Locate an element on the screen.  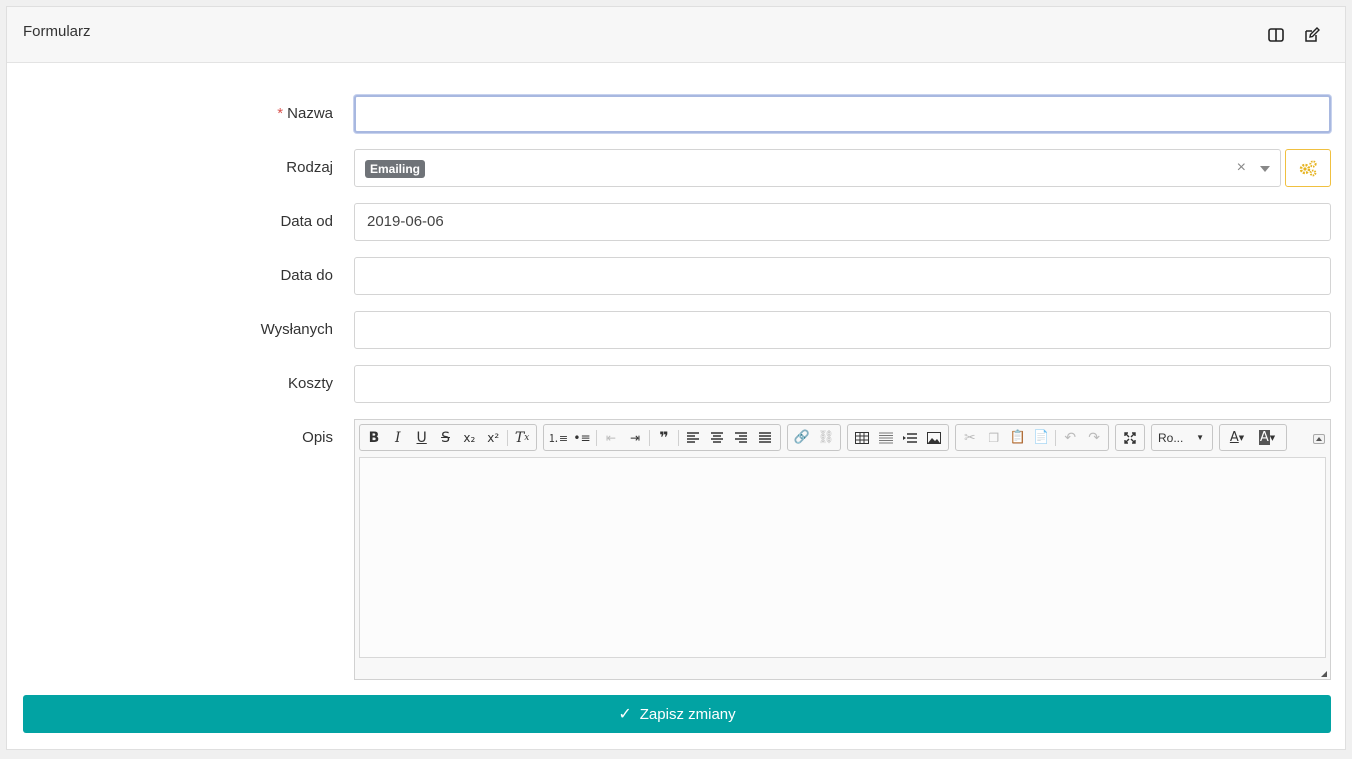
toolbar-group-paragraph: ⒈≡ •≡ ⇤ ⇥ ❞ is located at coordinates (662, 437).